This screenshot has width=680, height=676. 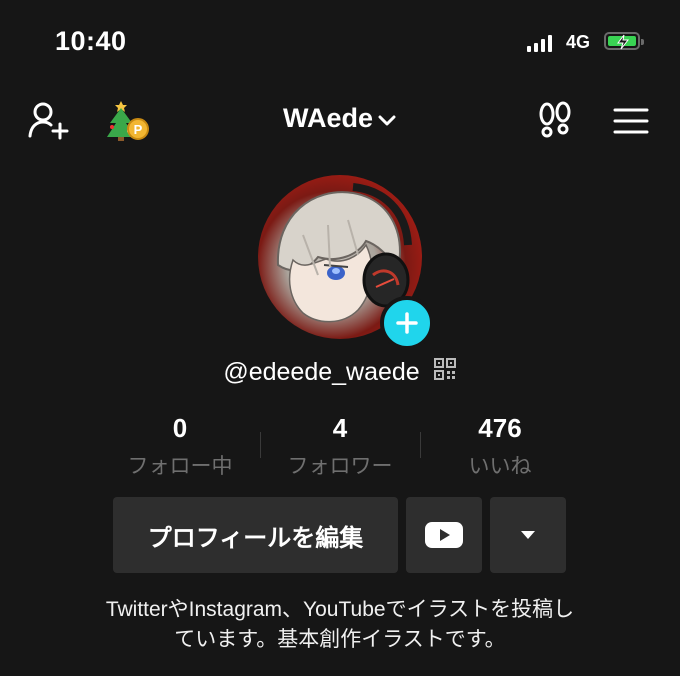 I want to click on bio-line: ています。基本創作イラストです。, so click(x=340, y=639).